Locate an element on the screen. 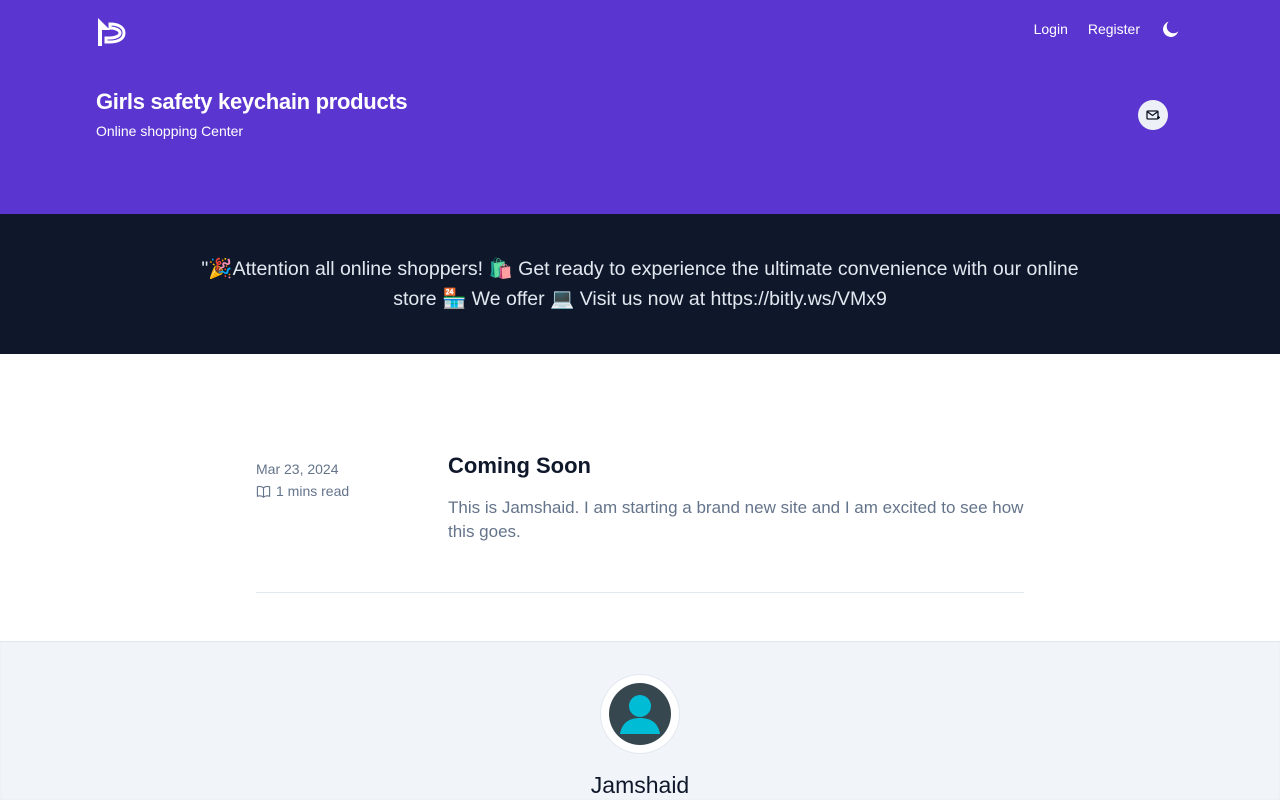  book-open-icon is located at coordinates (263, 491).